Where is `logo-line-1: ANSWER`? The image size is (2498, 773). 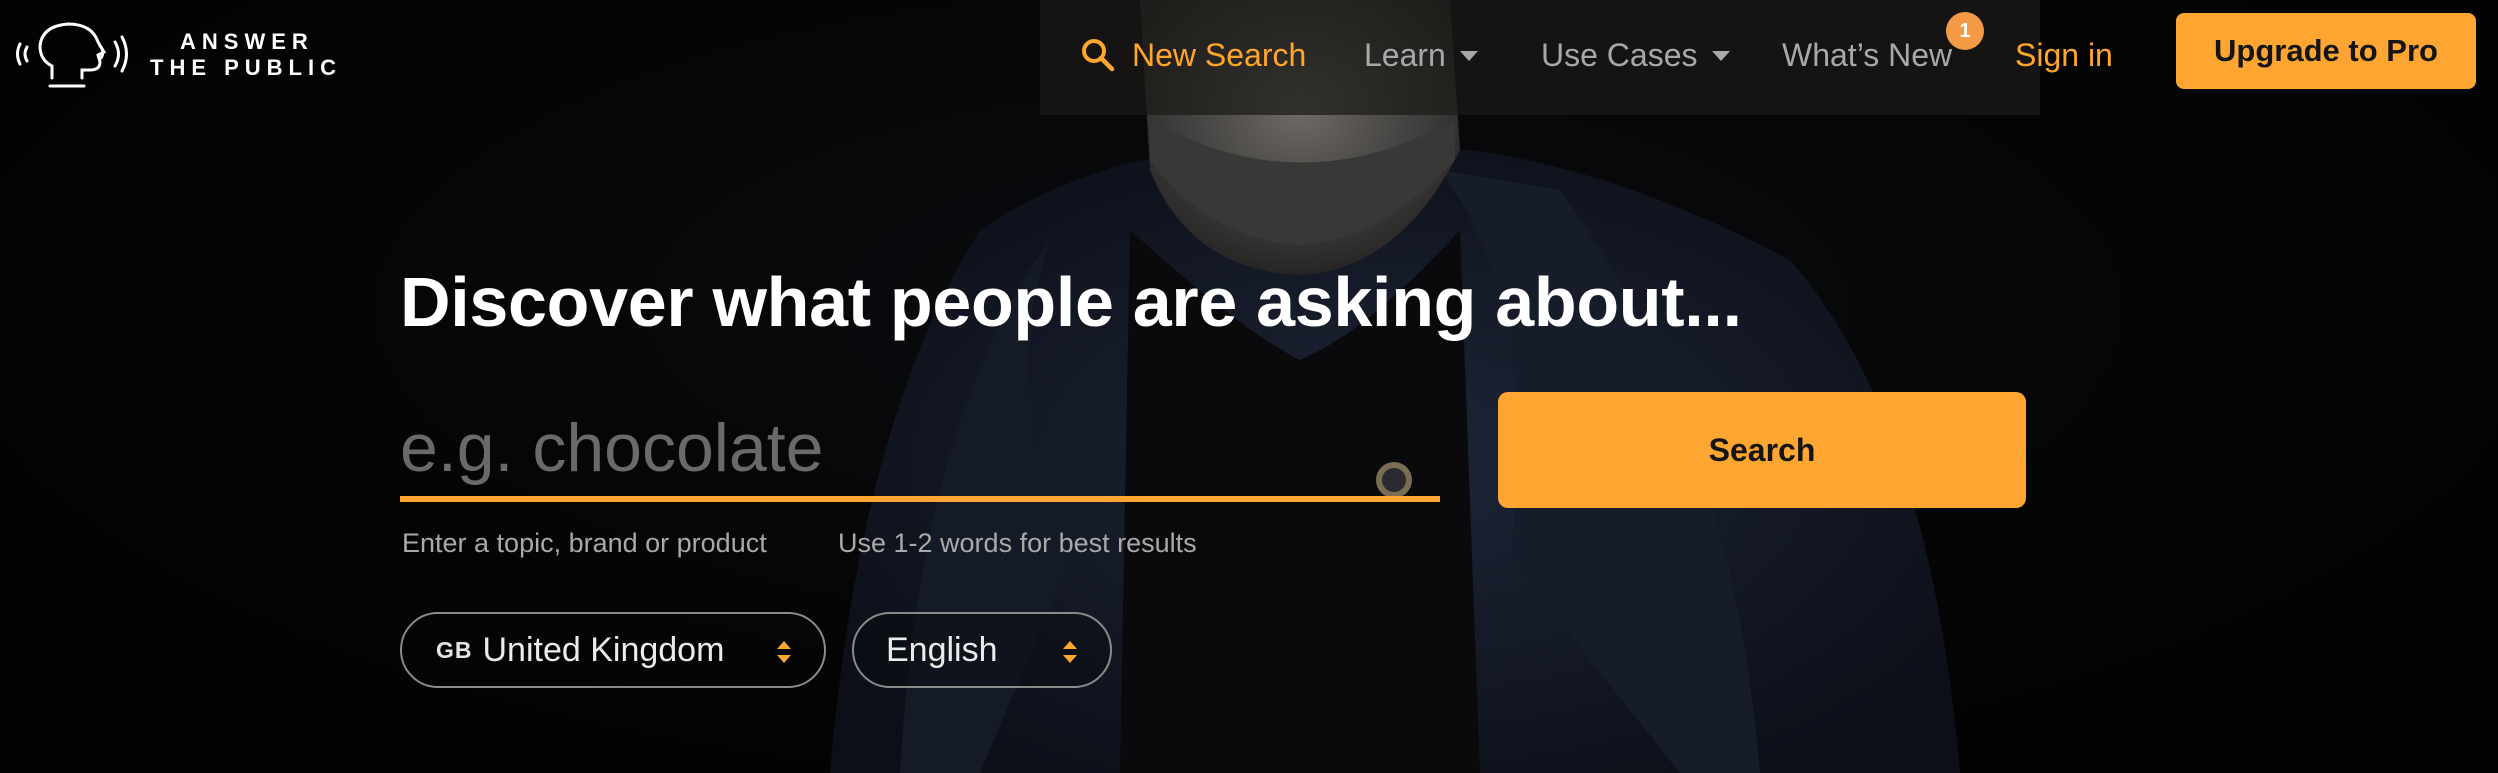 logo-line-1: ANSWER is located at coordinates (247, 41).